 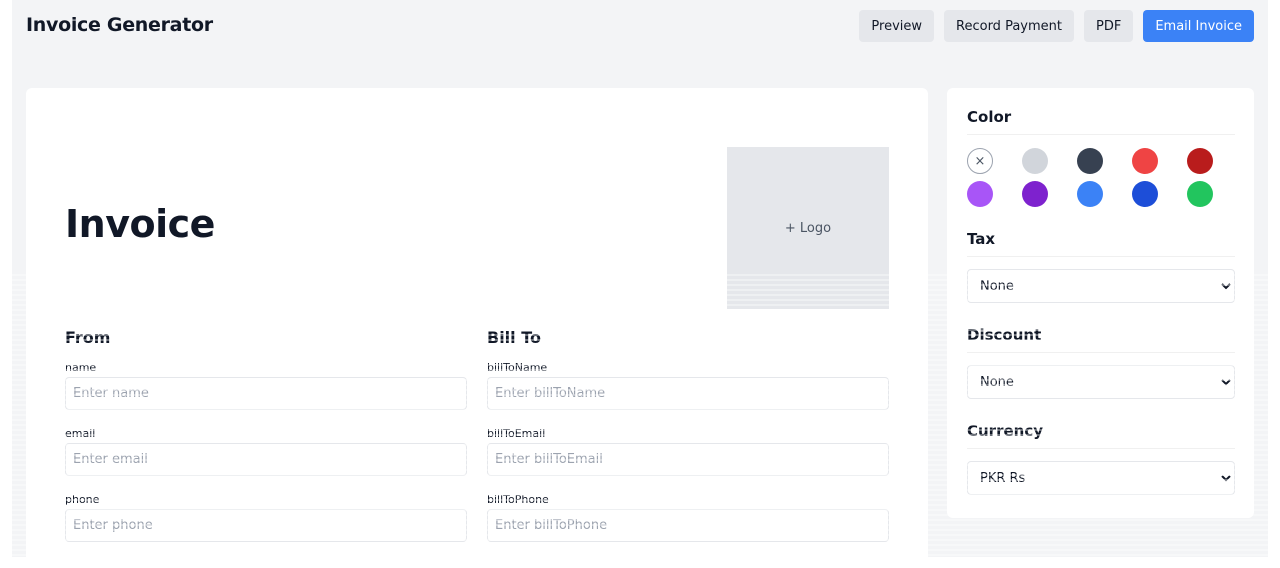 What do you see at coordinates (514, 337) in the screenshot?
I see `bill-to-title: Bill To` at bounding box center [514, 337].